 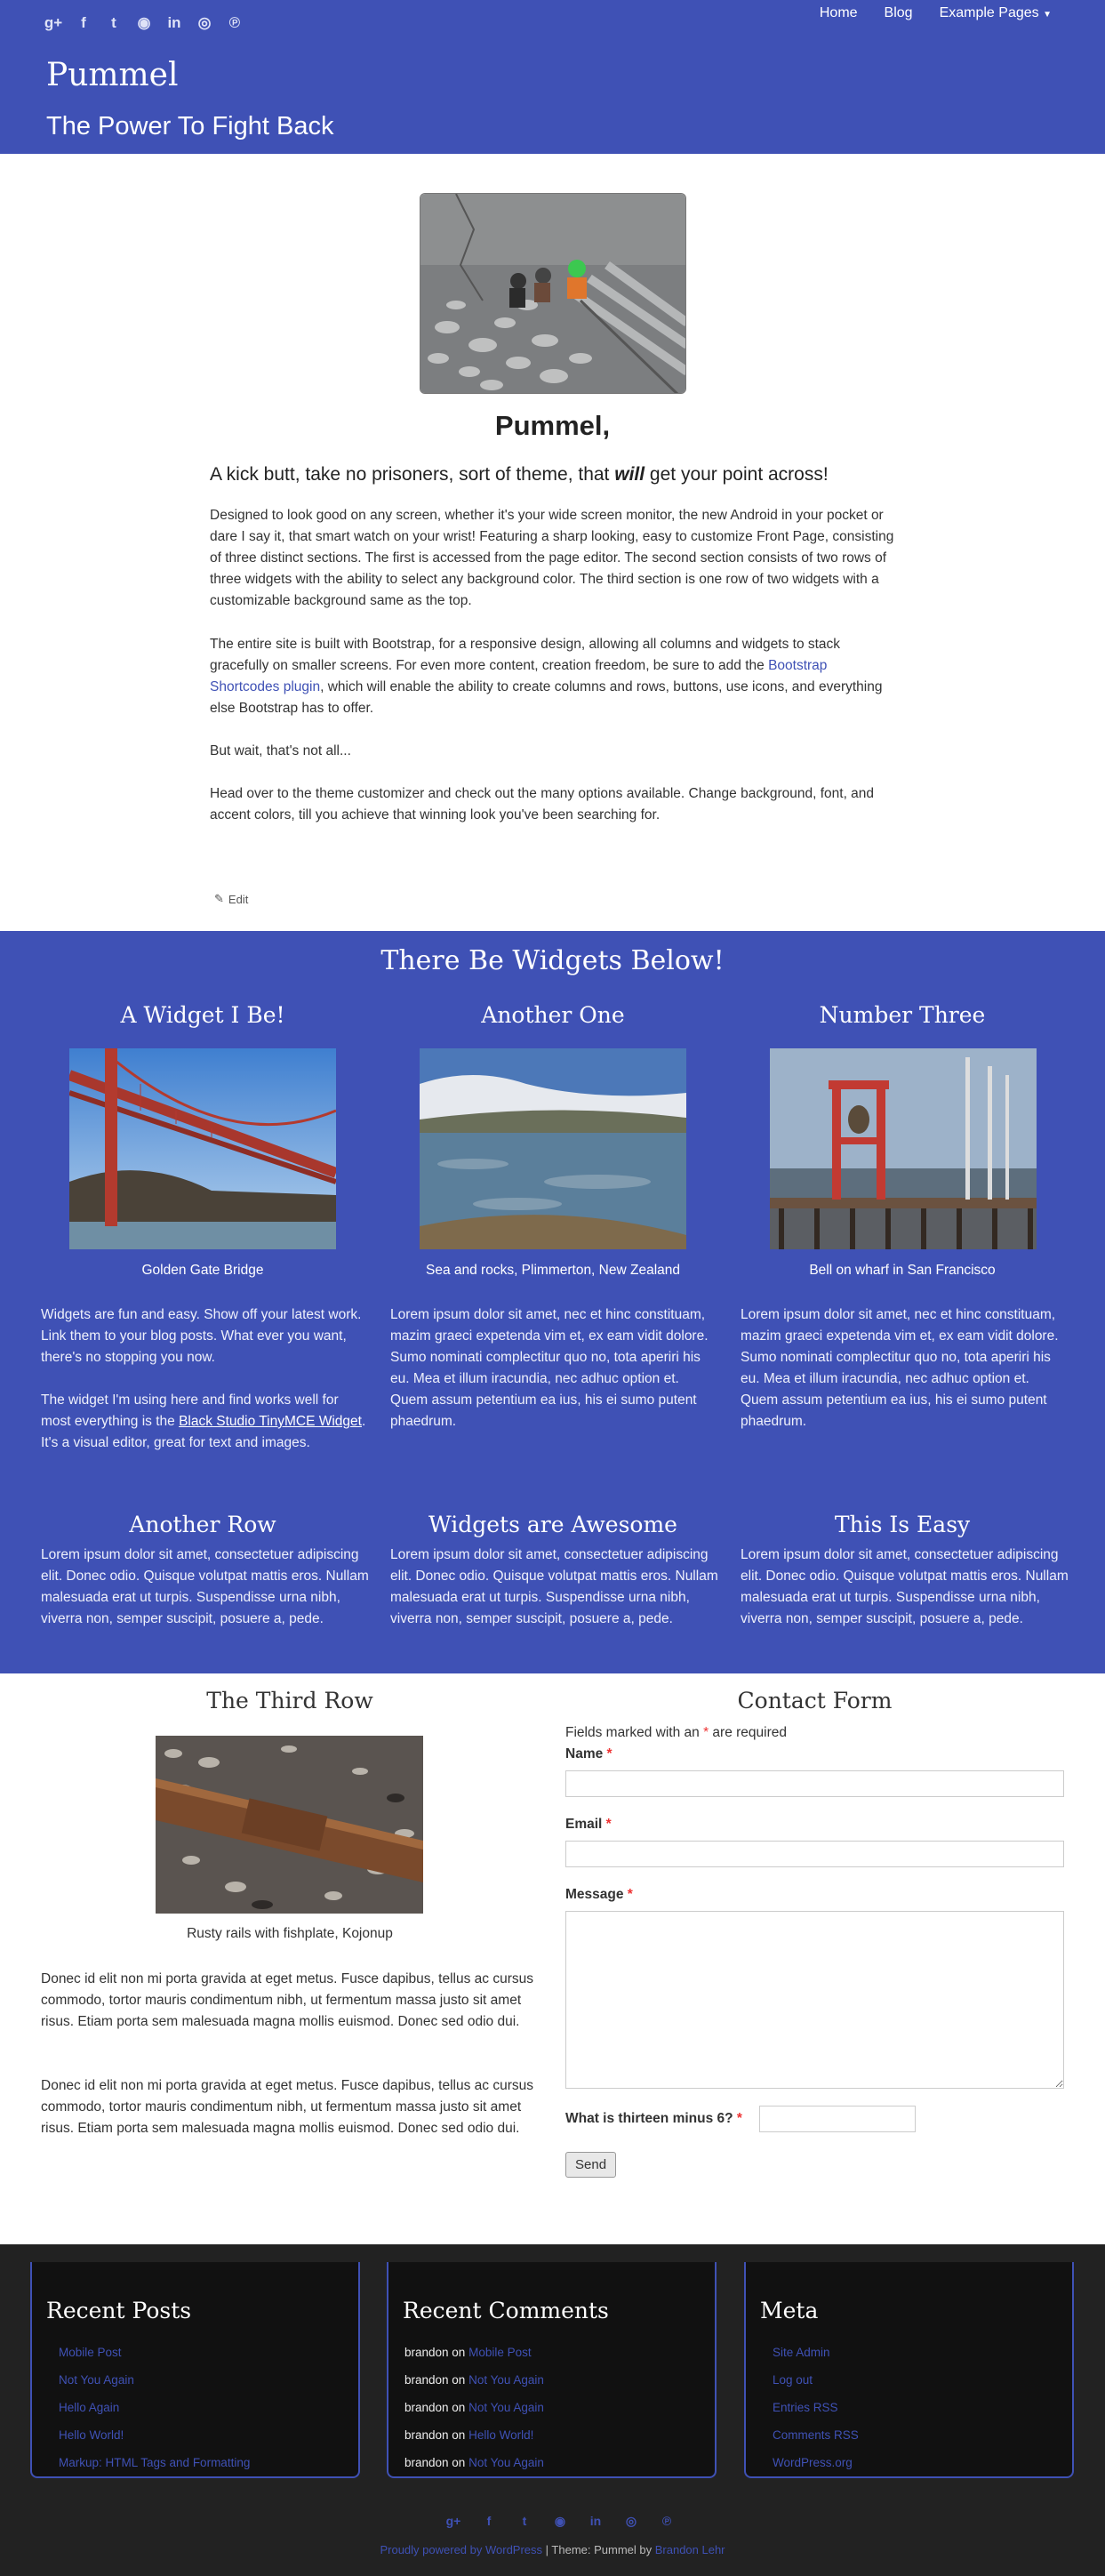 What do you see at coordinates (239, 899) in the screenshot?
I see `edit-label: Edit` at bounding box center [239, 899].